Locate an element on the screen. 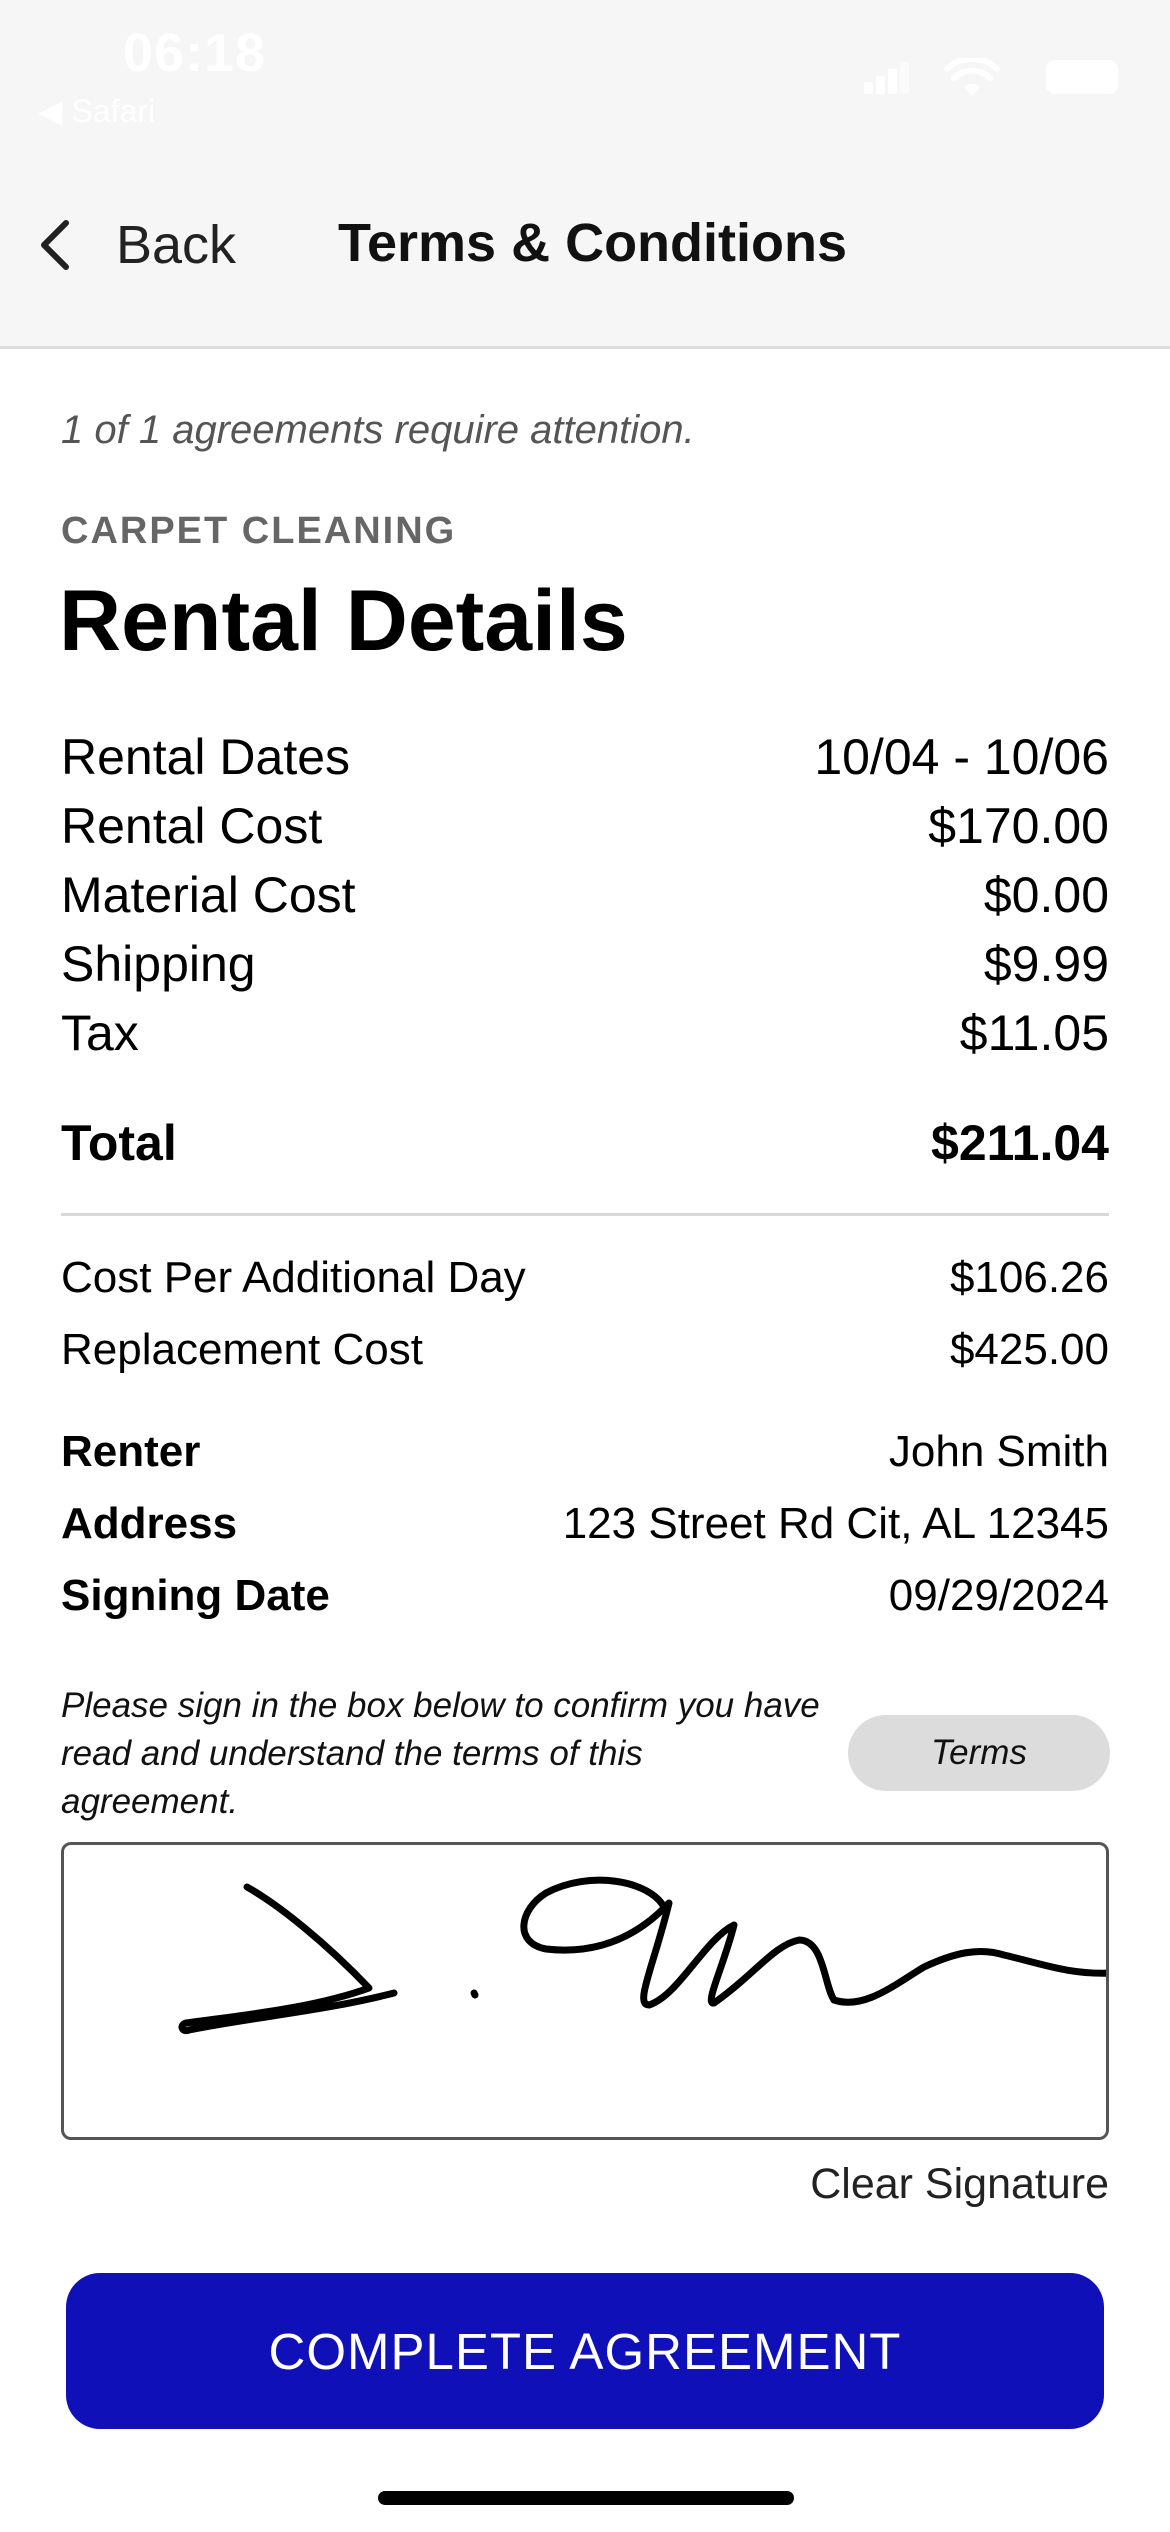 The width and height of the screenshot is (1170, 2532). clear-signature-button: Clear Signature is located at coordinates (959, 2184).